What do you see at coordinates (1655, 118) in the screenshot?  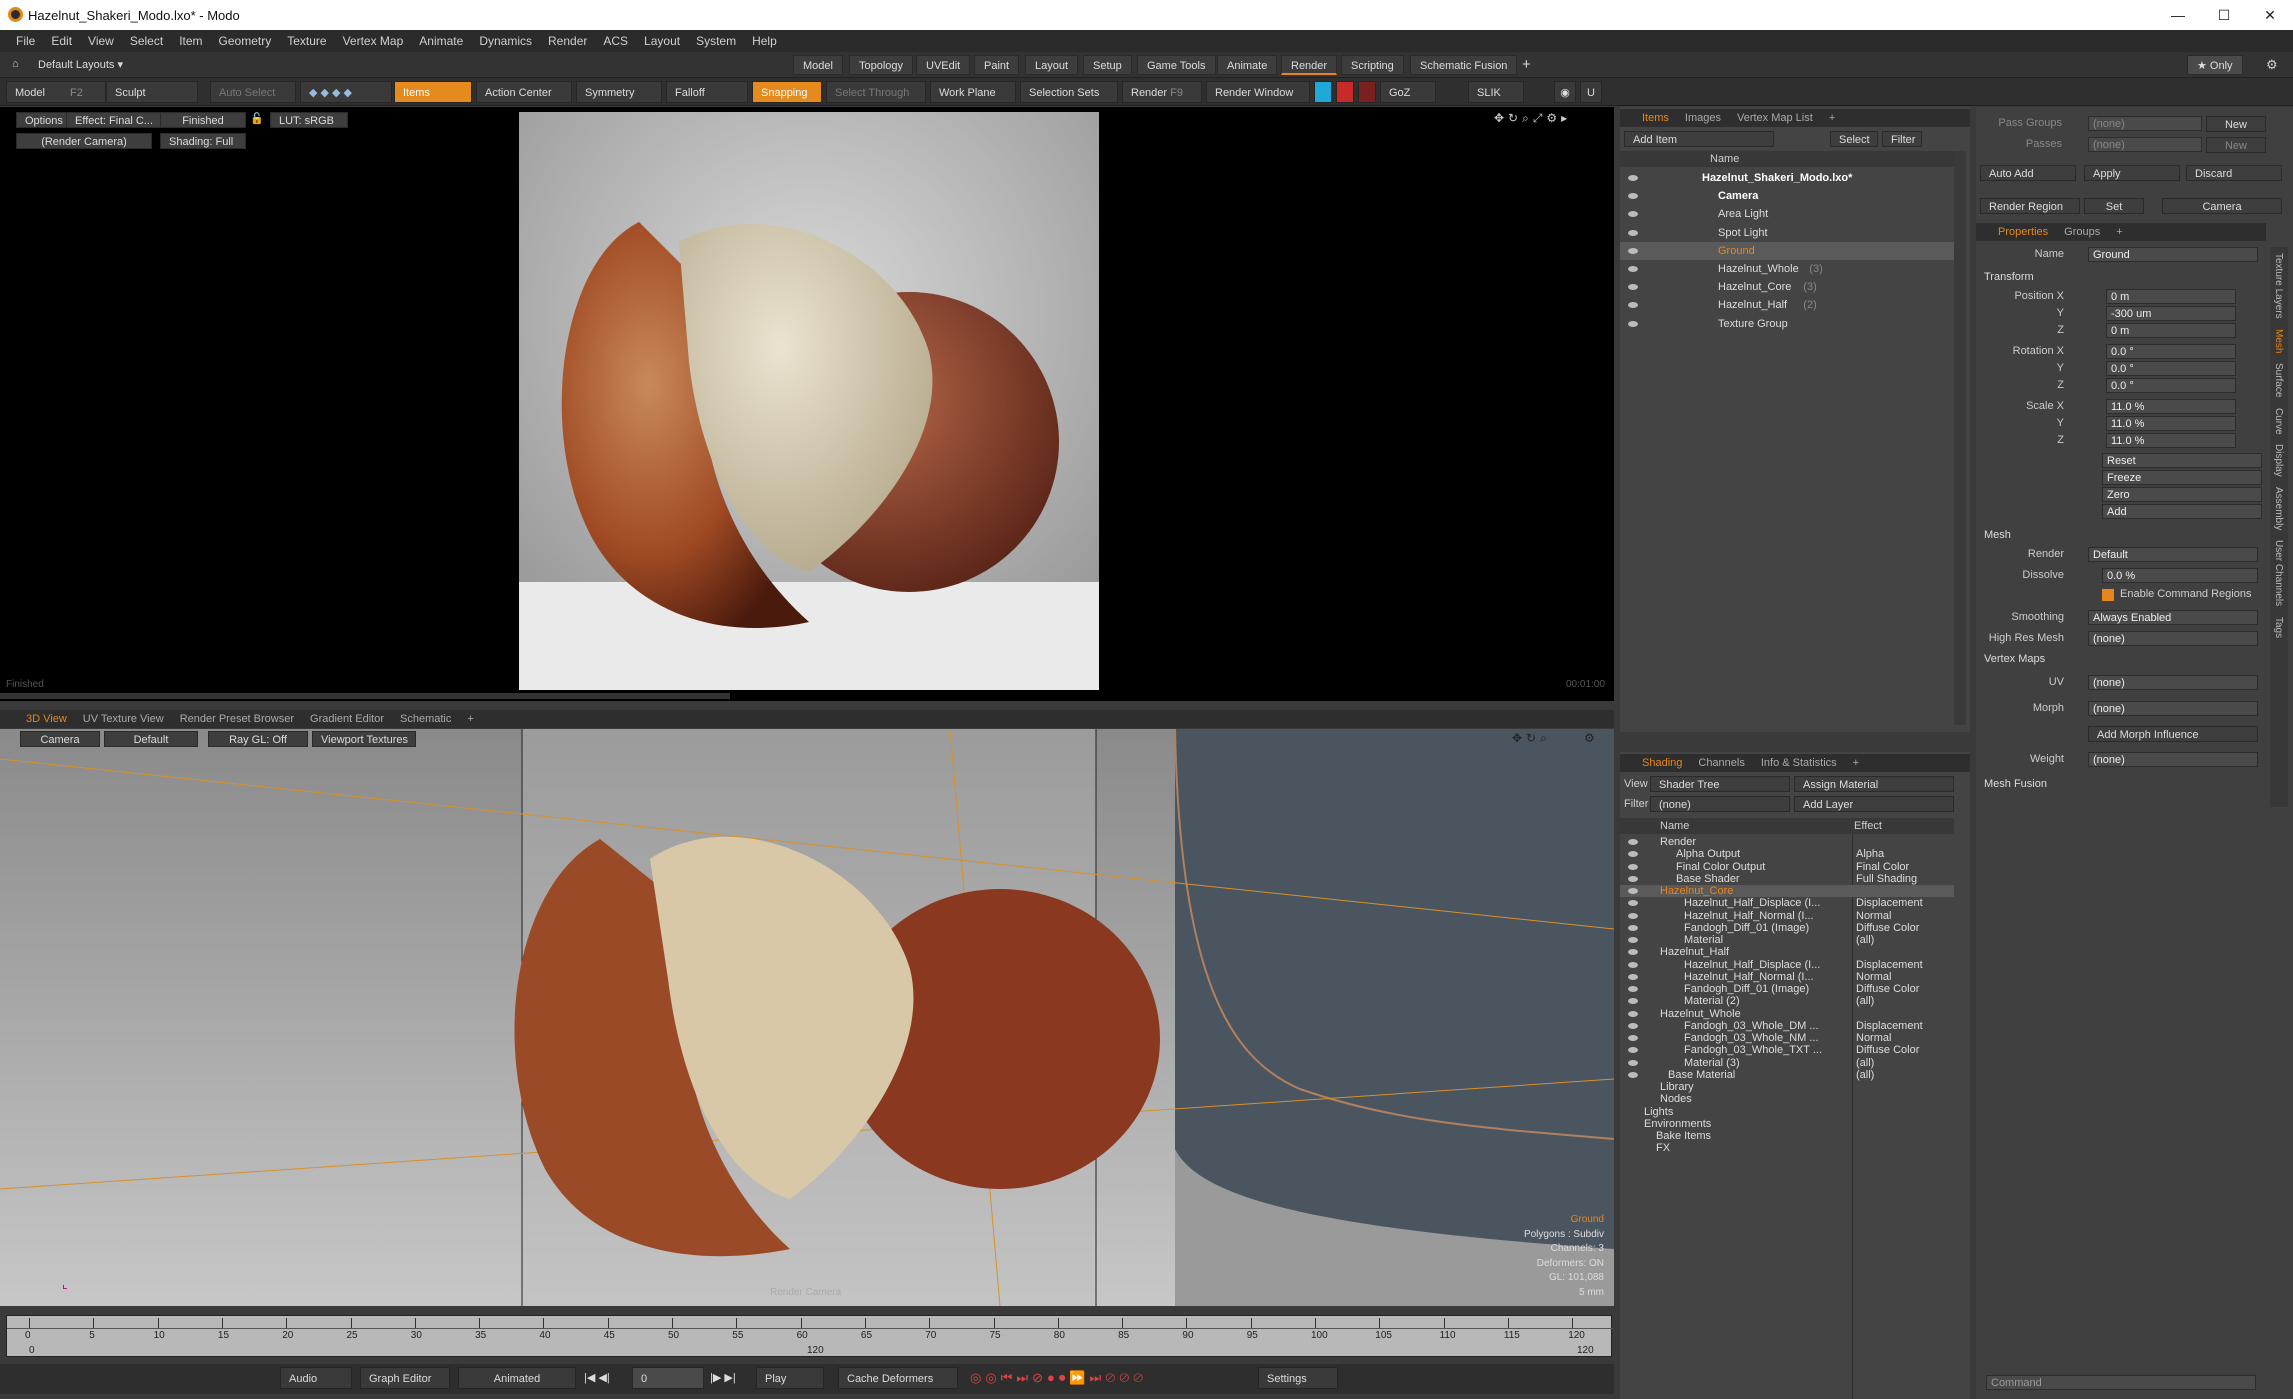 I see `tab-items: Items` at bounding box center [1655, 118].